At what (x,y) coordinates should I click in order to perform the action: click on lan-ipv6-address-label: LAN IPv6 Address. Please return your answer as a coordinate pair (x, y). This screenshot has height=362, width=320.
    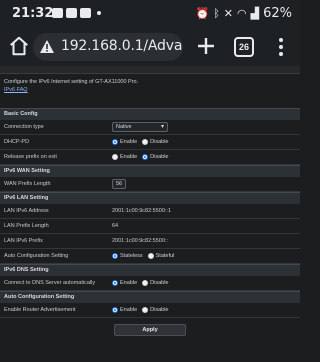
    Looking at the image, I should click on (26, 211).